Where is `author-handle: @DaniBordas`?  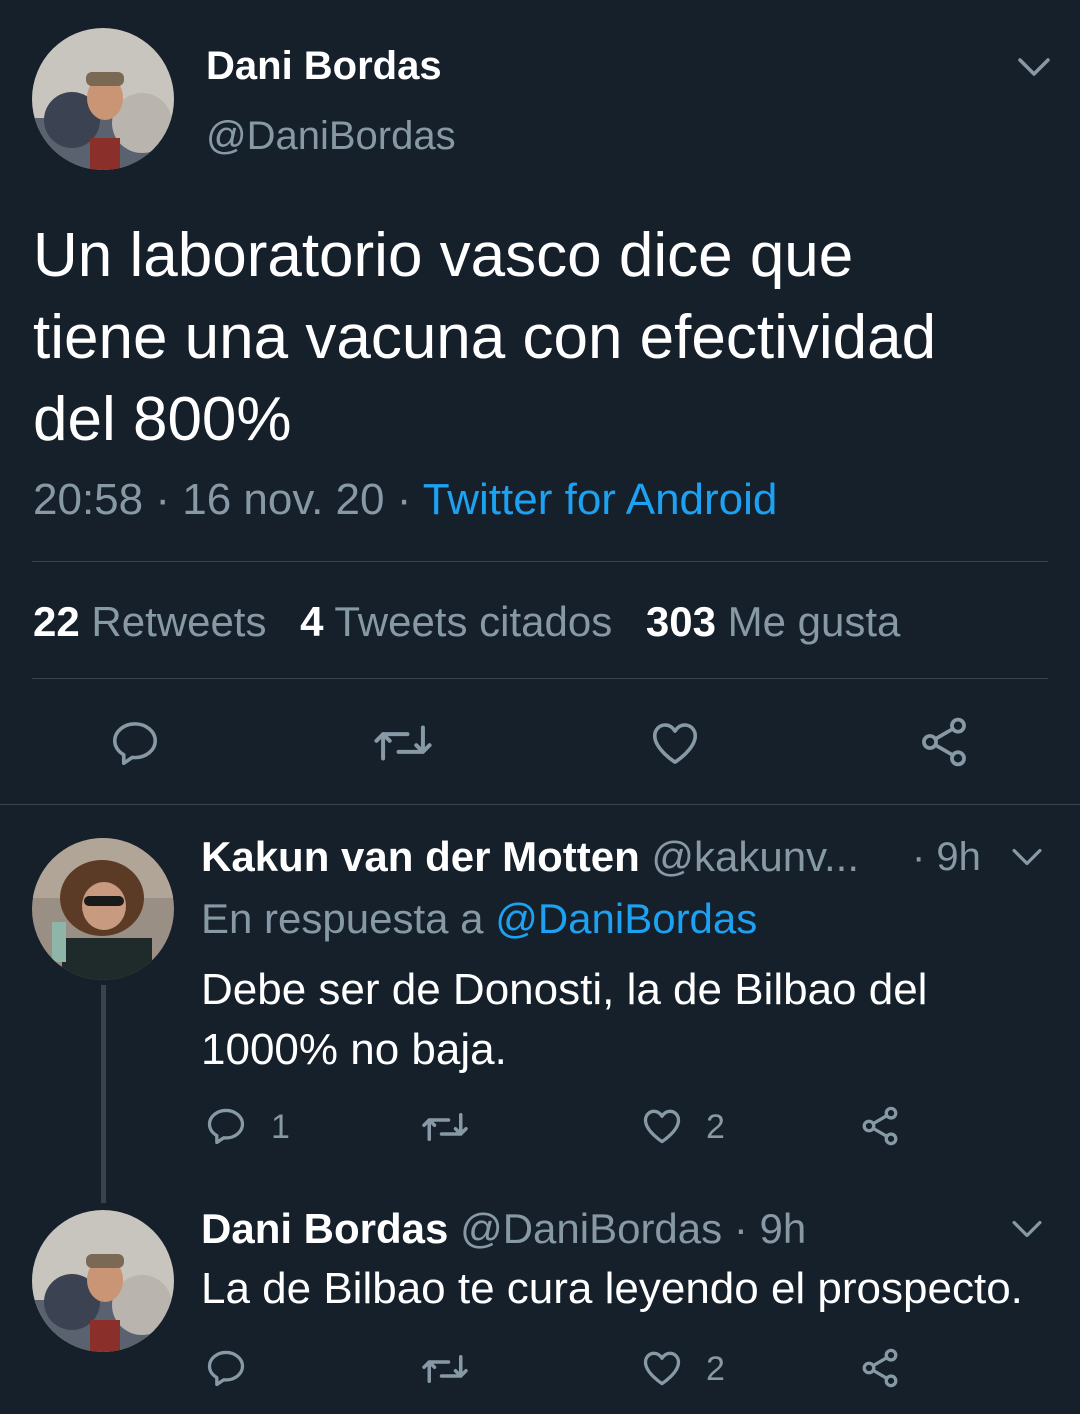
author-handle: @DaniBordas is located at coordinates (331, 136).